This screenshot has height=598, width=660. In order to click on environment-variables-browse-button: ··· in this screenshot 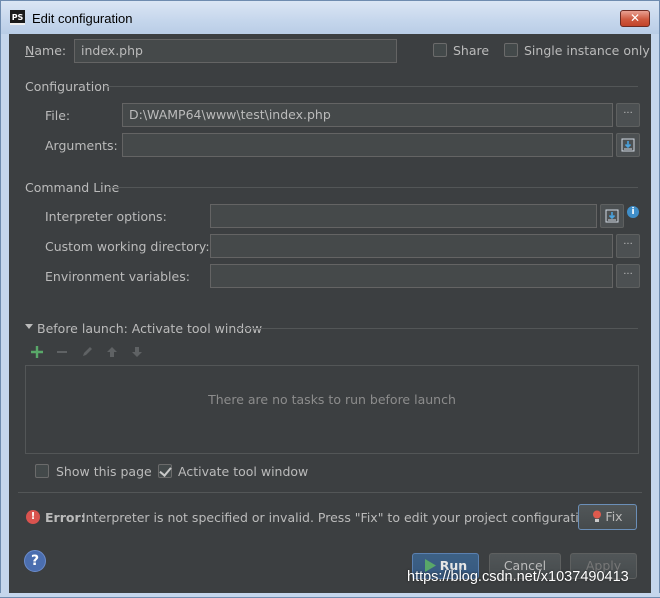, I will do `click(628, 276)`.